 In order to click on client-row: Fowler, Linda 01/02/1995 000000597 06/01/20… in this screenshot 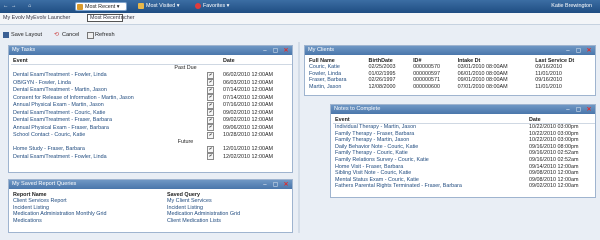, I will do `click(451, 74)`.